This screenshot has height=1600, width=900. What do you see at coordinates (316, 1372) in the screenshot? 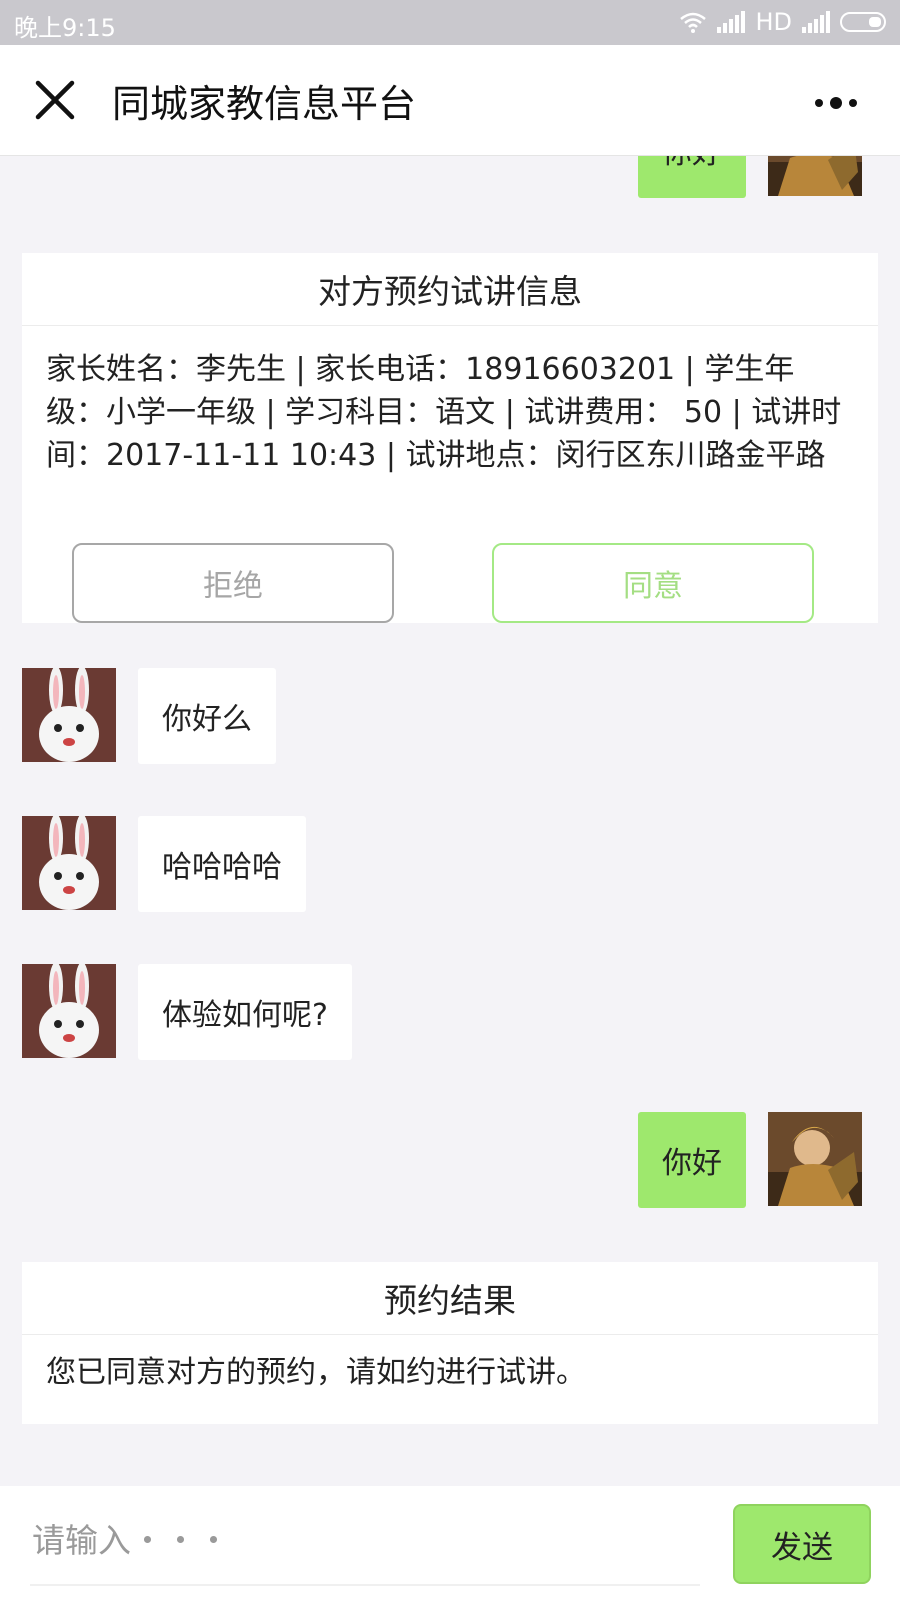
I see `result-text: 您已同意对方的预约，请如约进行试讲。` at bounding box center [316, 1372].